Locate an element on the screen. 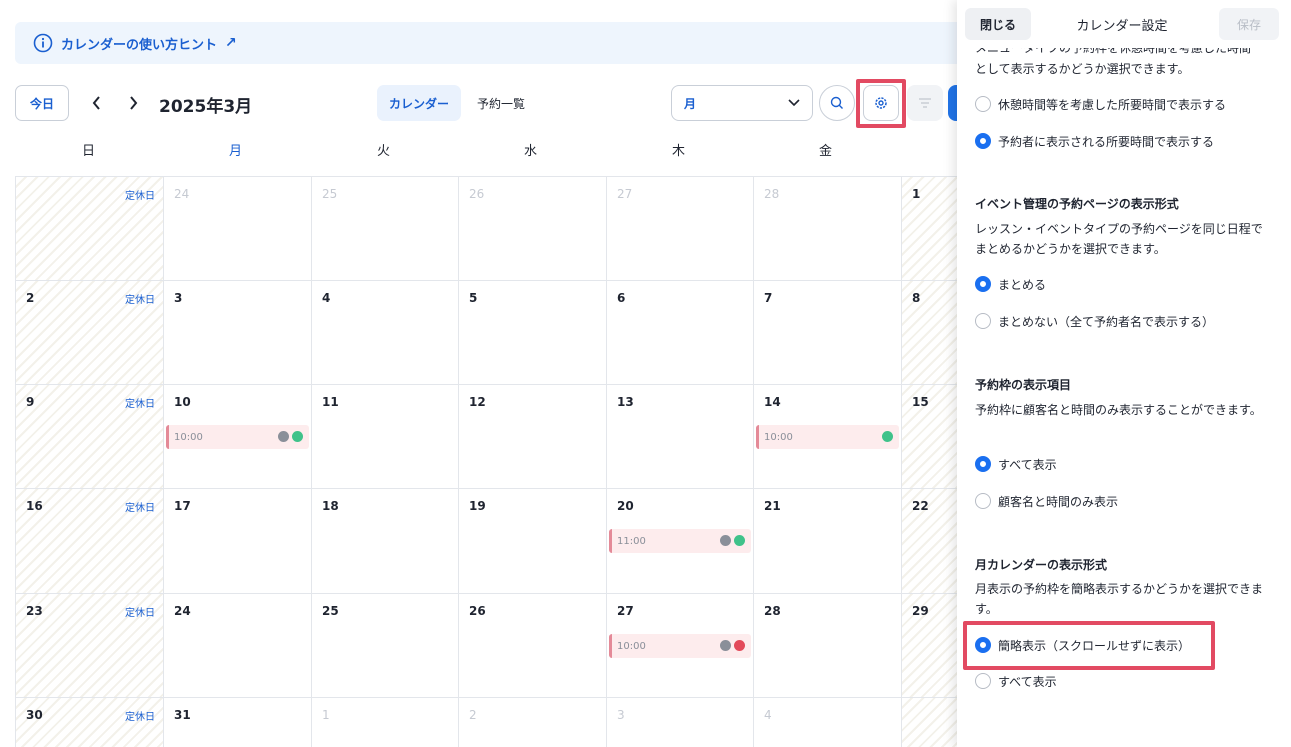 The image size is (1291, 747). radio-group-together: まとめる is located at coordinates (1010, 284).